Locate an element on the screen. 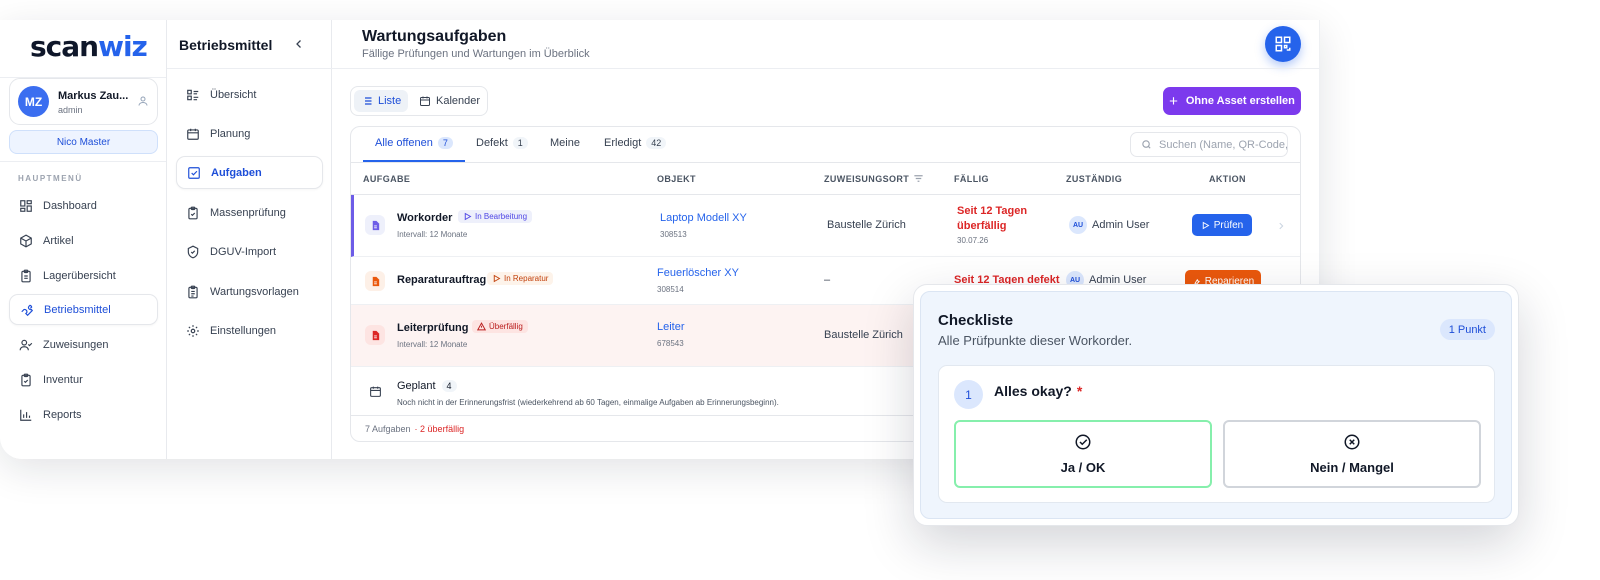 The height and width of the screenshot is (580, 1600). subnav-item-uebersicht: Übersicht is located at coordinates (249, 94).